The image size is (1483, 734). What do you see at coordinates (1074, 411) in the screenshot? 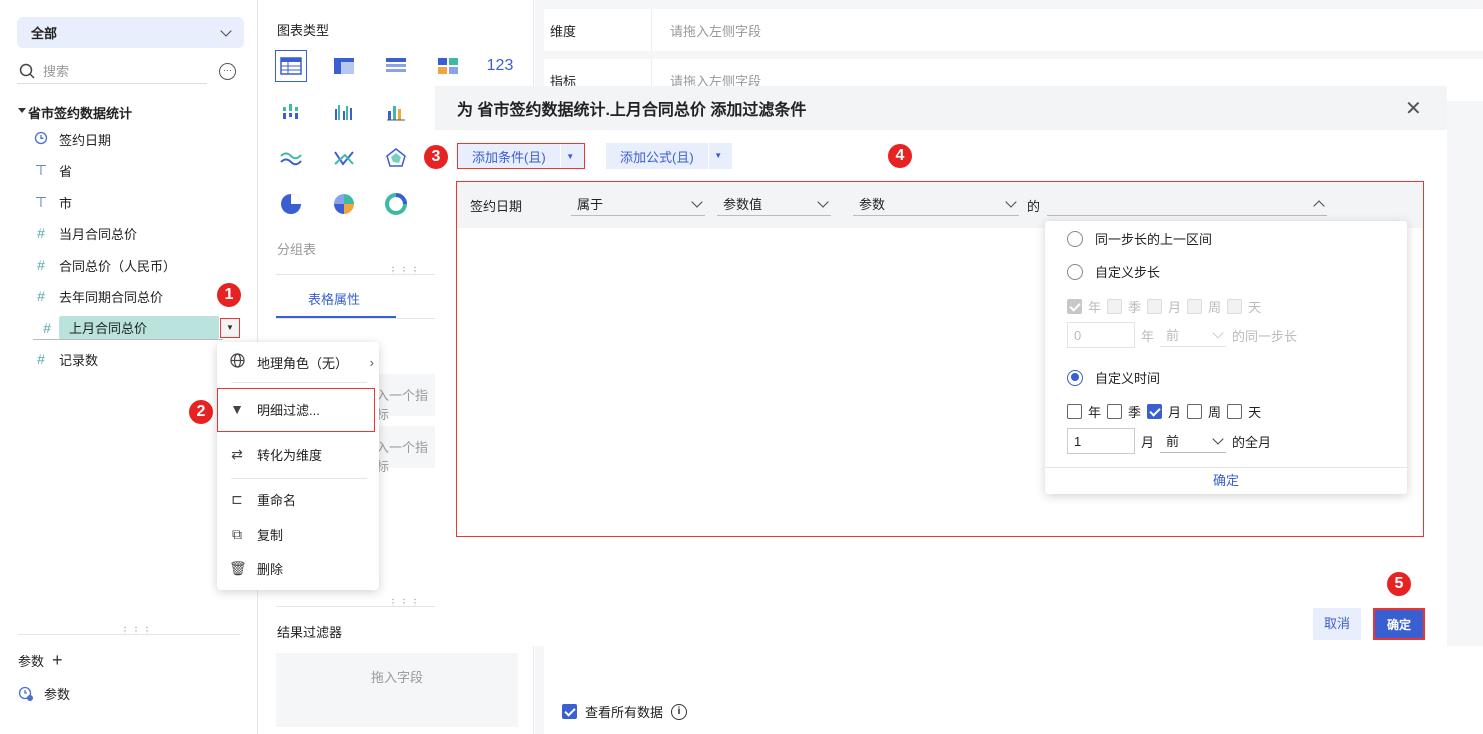
I see `time-year-checkbox` at bounding box center [1074, 411].